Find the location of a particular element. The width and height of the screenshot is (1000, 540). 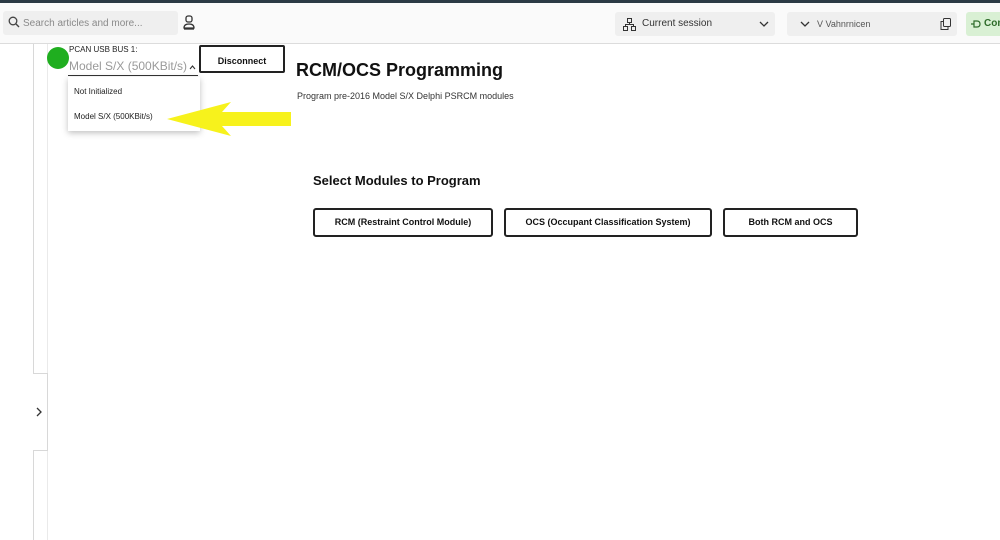

plug-icon is located at coordinates (976, 24).